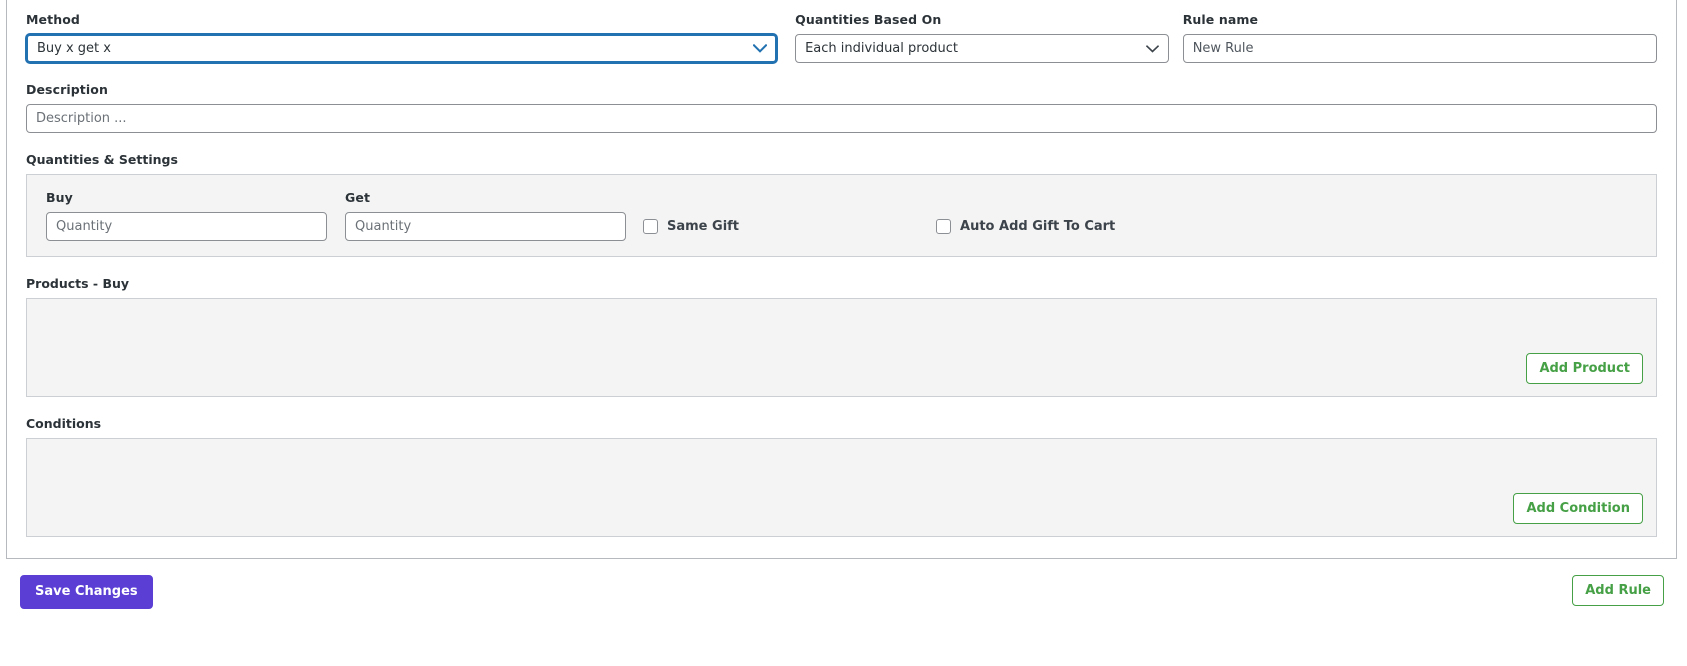  I want to click on description-label: Description, so click(67, 89).